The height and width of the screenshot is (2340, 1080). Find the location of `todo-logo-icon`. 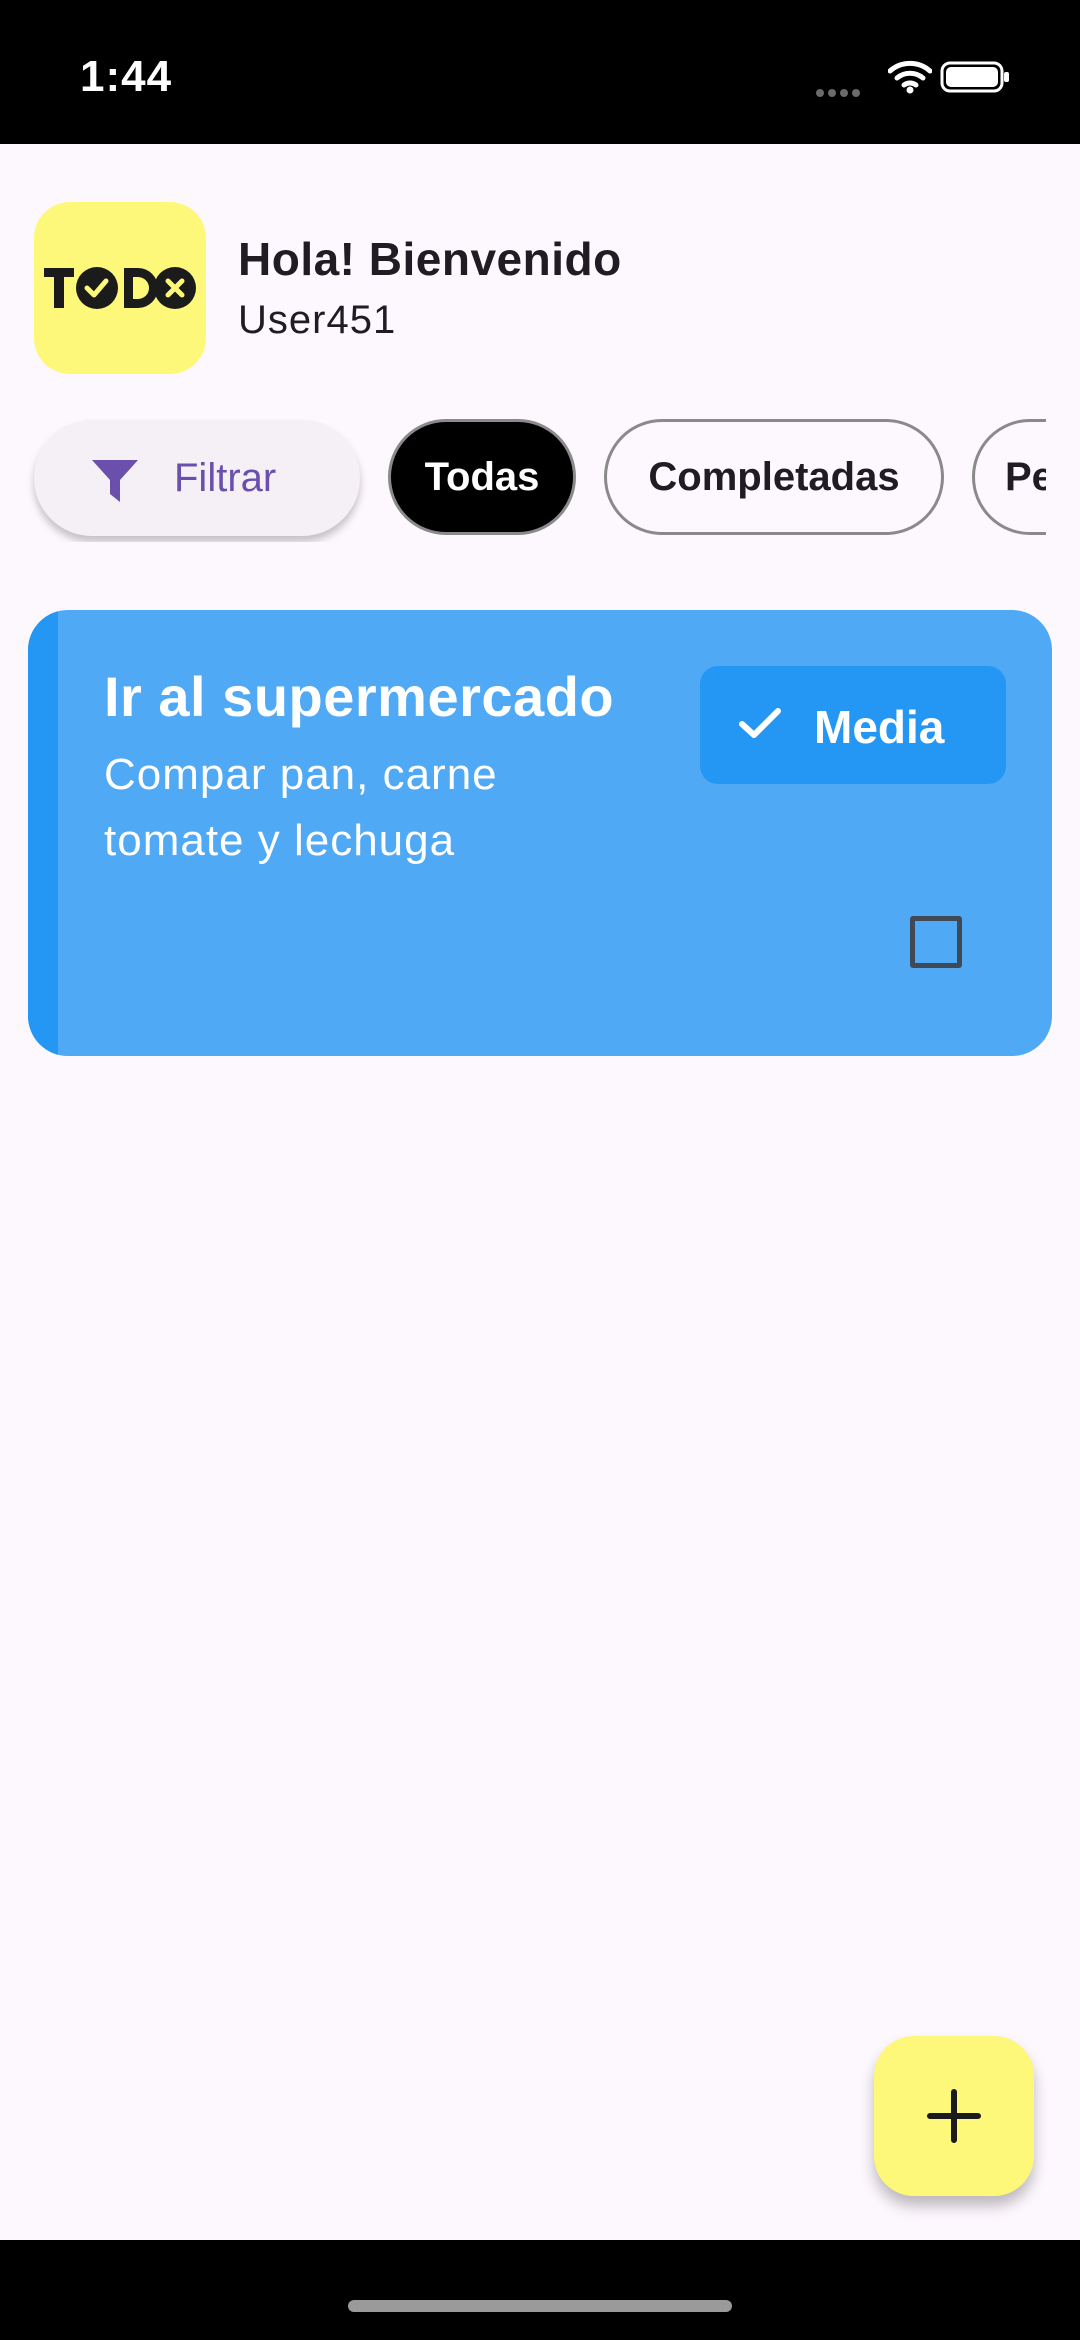

todo-logo-icon is located at coordinates (120, 288).